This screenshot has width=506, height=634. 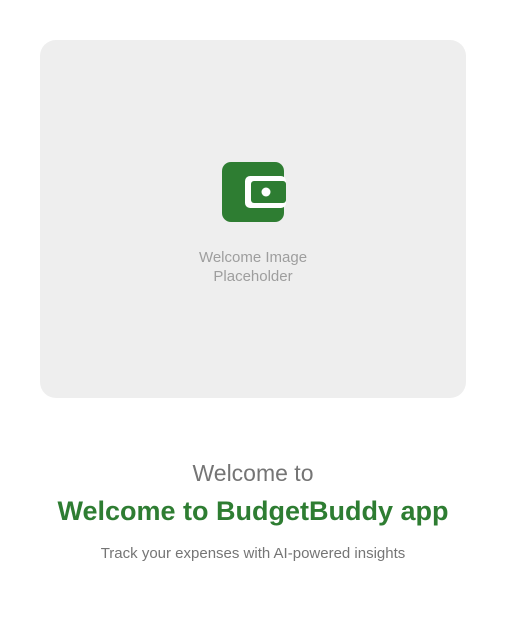 I want to click on wallet-icon, so click(x=254, y=192).